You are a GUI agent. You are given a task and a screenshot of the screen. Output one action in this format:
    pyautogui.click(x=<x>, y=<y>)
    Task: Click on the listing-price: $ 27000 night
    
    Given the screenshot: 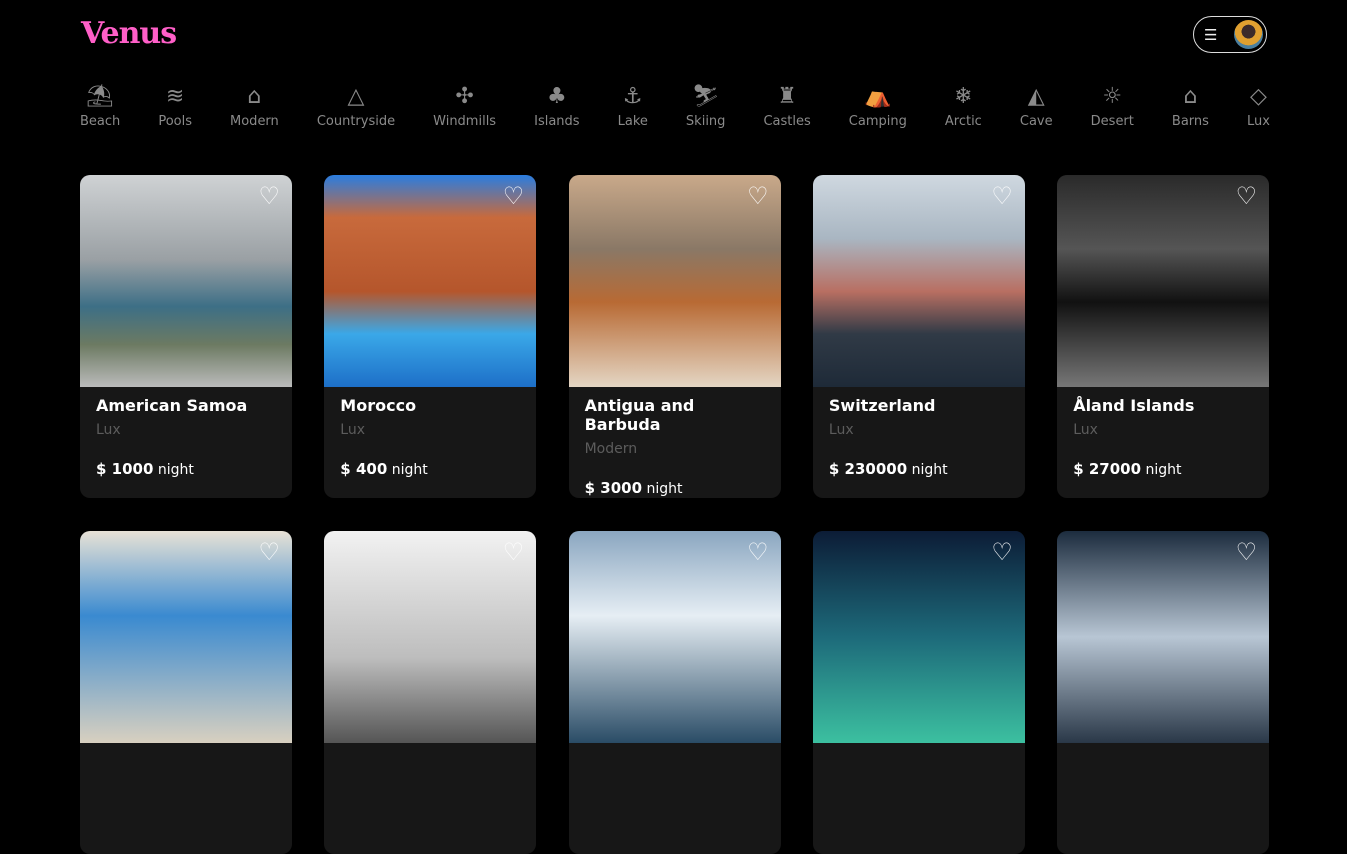 What is the action you would take?
    pyautogui.click(x=1163, y=469)
    